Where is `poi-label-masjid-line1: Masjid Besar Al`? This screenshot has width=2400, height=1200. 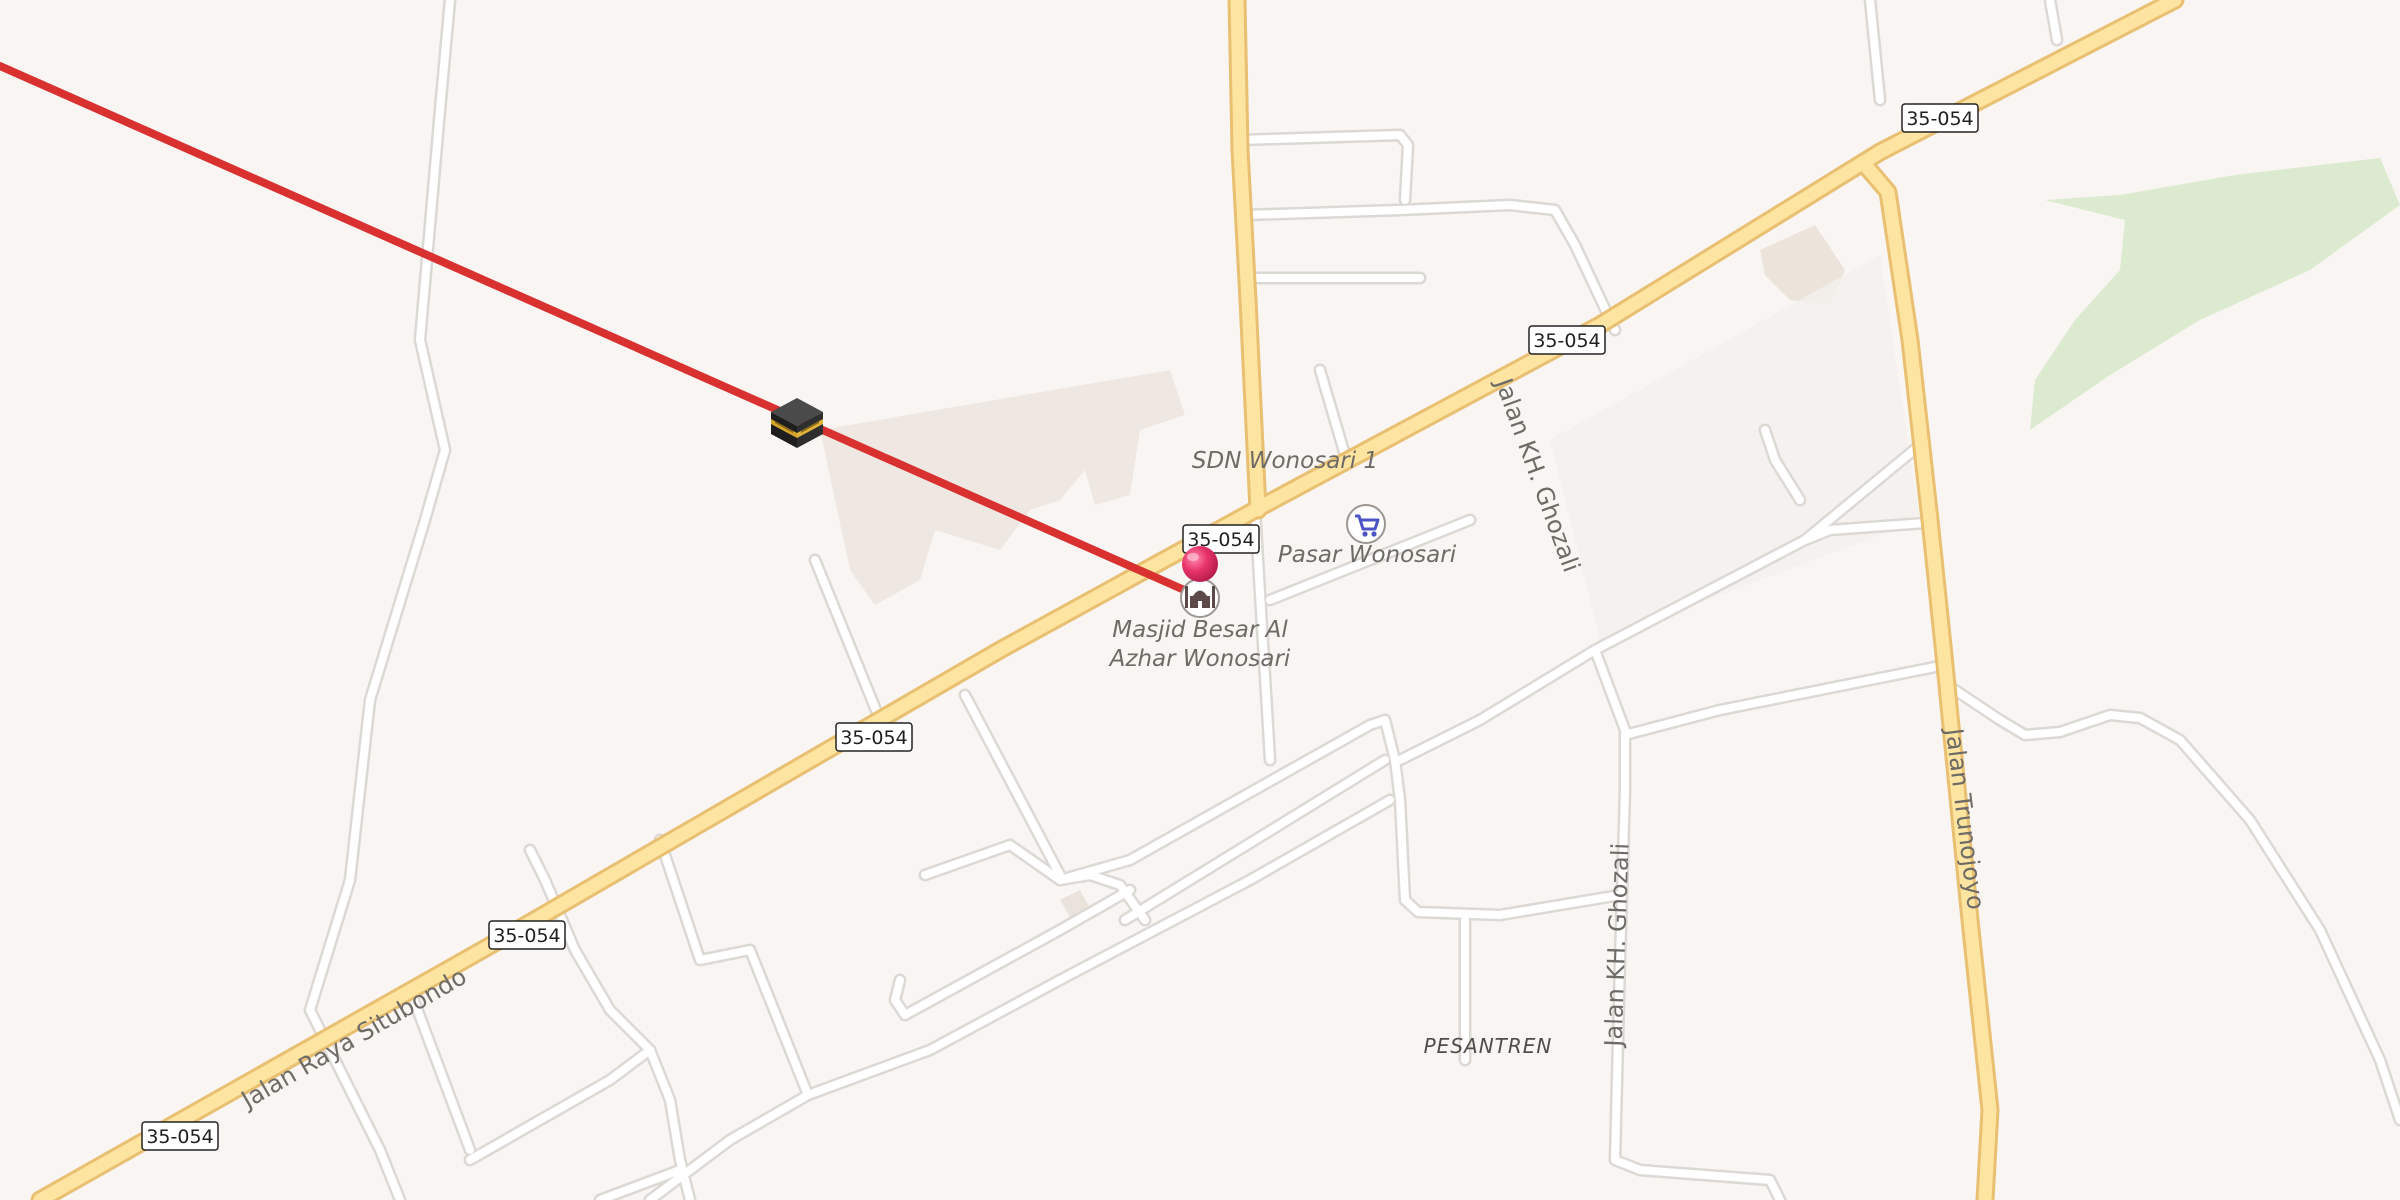 poi-label-masjid-line1: Masjid Besar Al is located at coordinates (1200, 630).